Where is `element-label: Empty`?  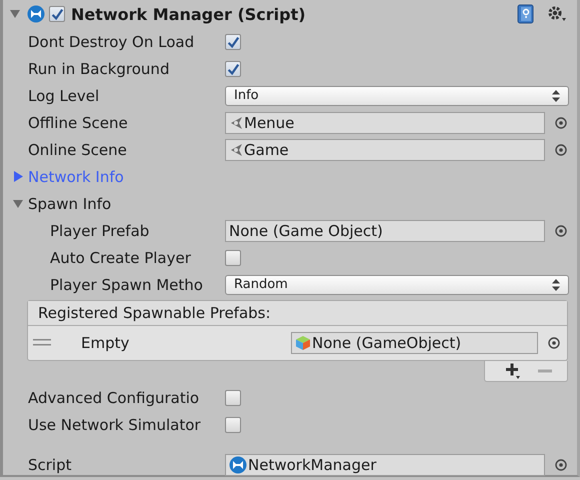
element-label: Empty is located at coordinates (105, 343).